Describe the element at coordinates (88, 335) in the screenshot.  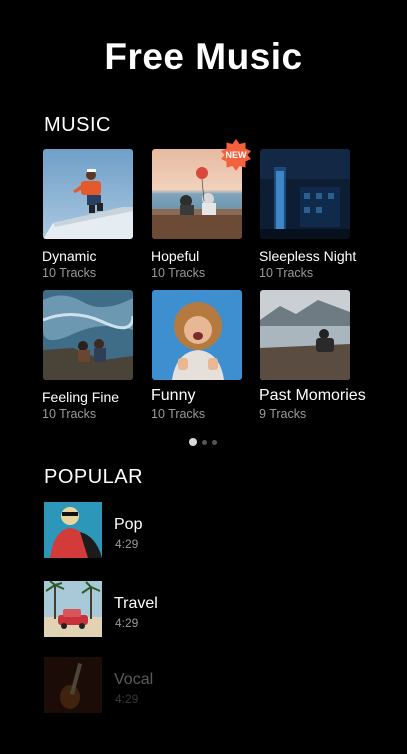
I see `playlist-cover-feeling-fine` at that location.